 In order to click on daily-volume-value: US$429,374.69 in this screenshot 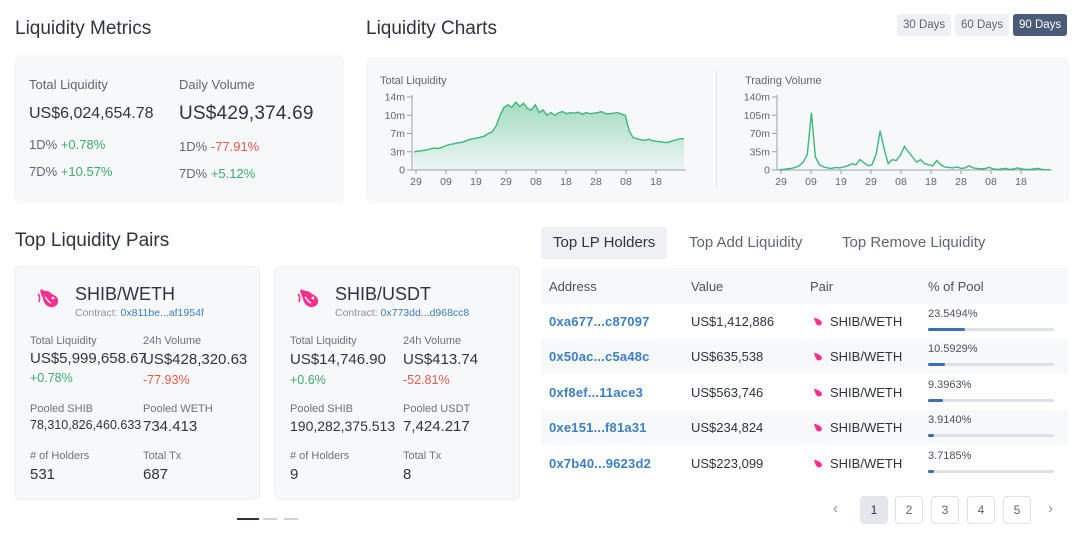, I will do `click(246, 113)`.